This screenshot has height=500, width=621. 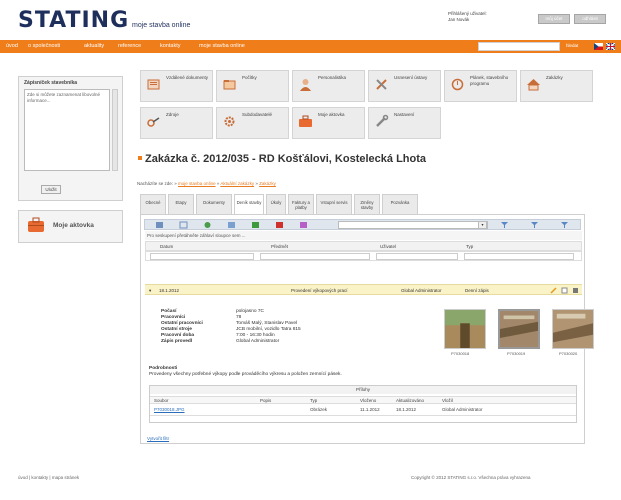 I want to click on refresh-icon, so click(x=207, y=225).